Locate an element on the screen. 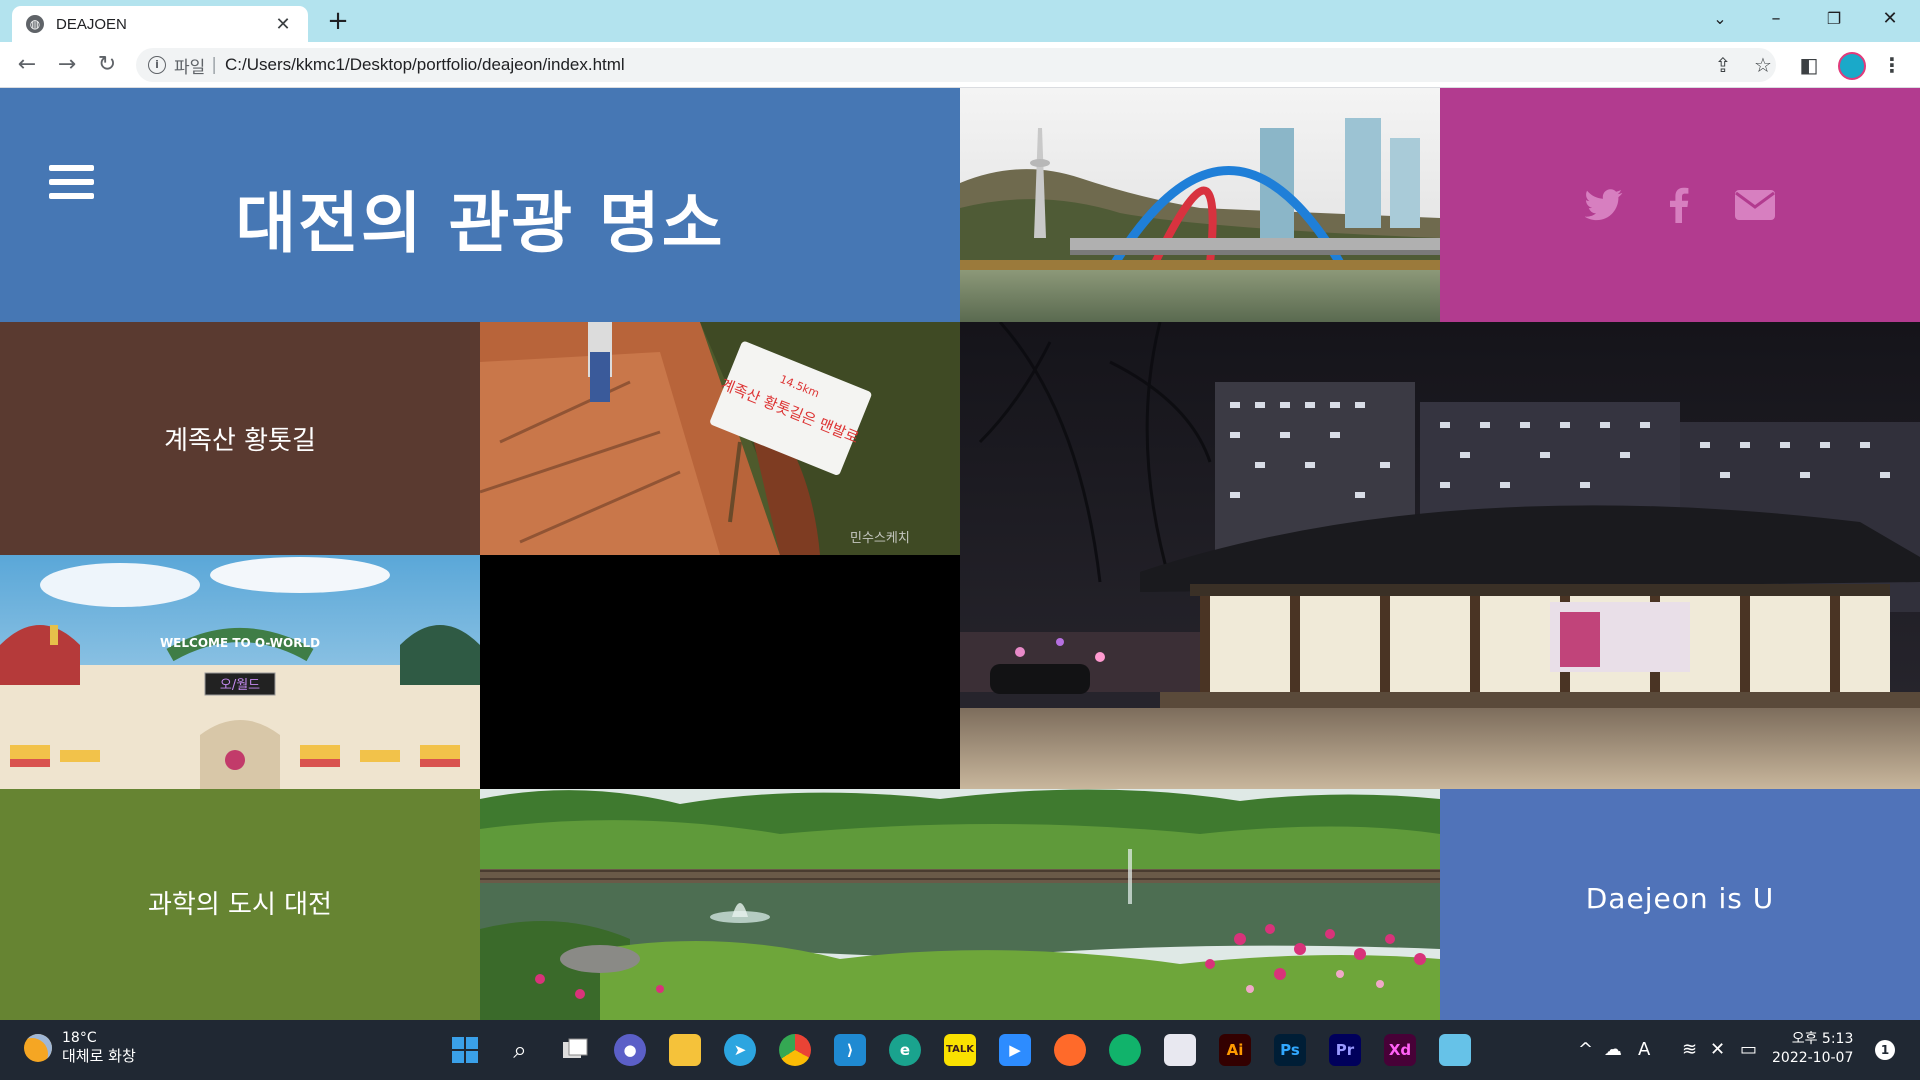 The width and height of the screenshot is (1920, 1080). reload-icon: ↻ is located at coordinates (107, 65).